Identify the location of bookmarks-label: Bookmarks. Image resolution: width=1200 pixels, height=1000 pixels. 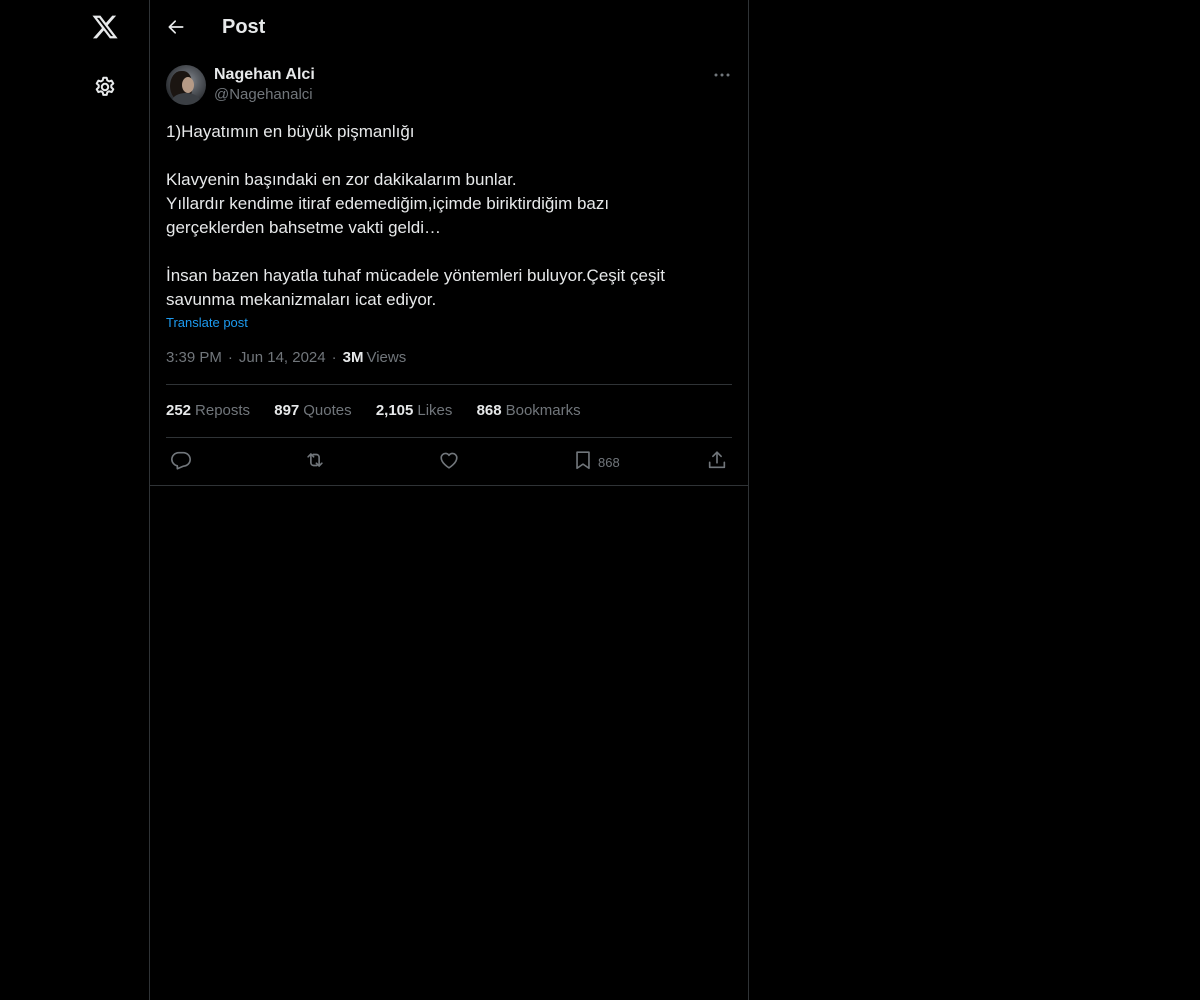
(543, 410).